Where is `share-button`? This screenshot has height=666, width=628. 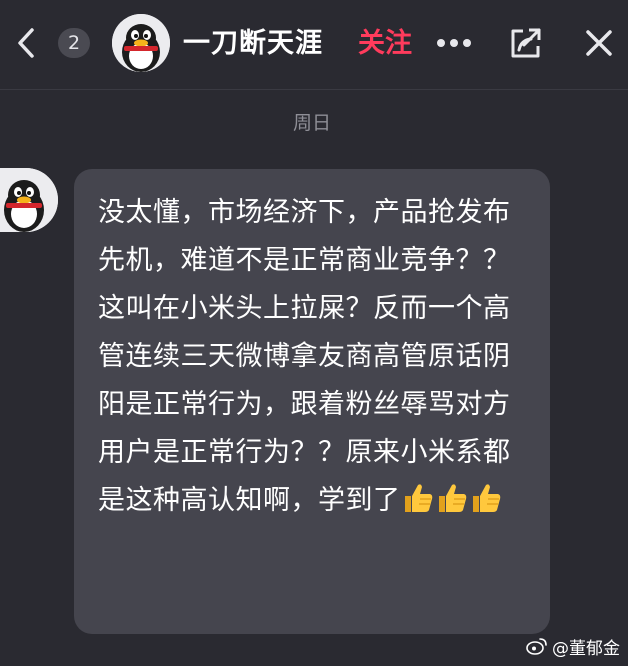
share-button is located at coordinates (526, 43).